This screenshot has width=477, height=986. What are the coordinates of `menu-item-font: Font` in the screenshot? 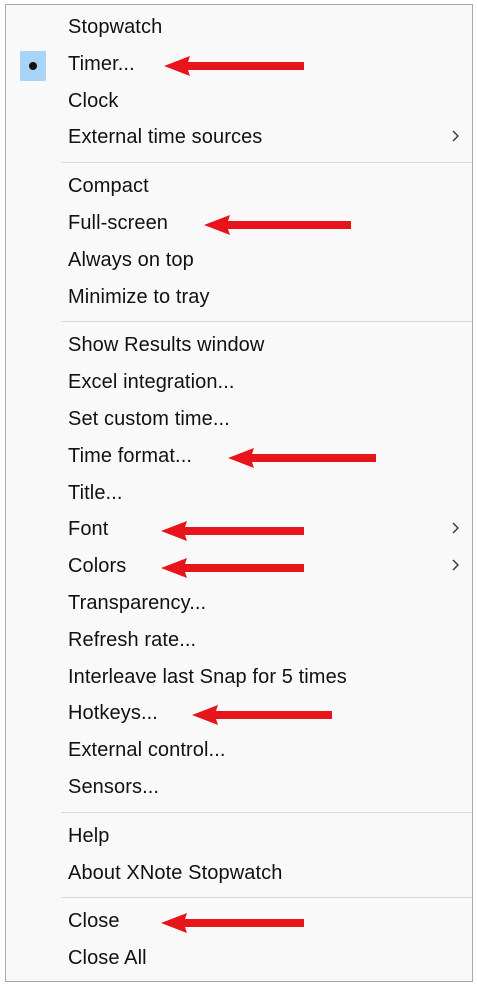 It's located at (239, 530).